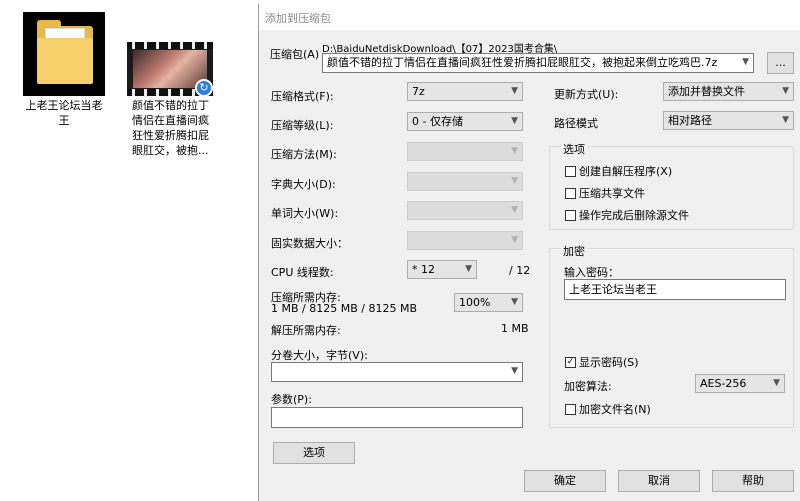 The width and height of the screenshot is (800, 501). Describe the element at coordinates (397, 417) in the screenshot. I see `params-input` at that location.